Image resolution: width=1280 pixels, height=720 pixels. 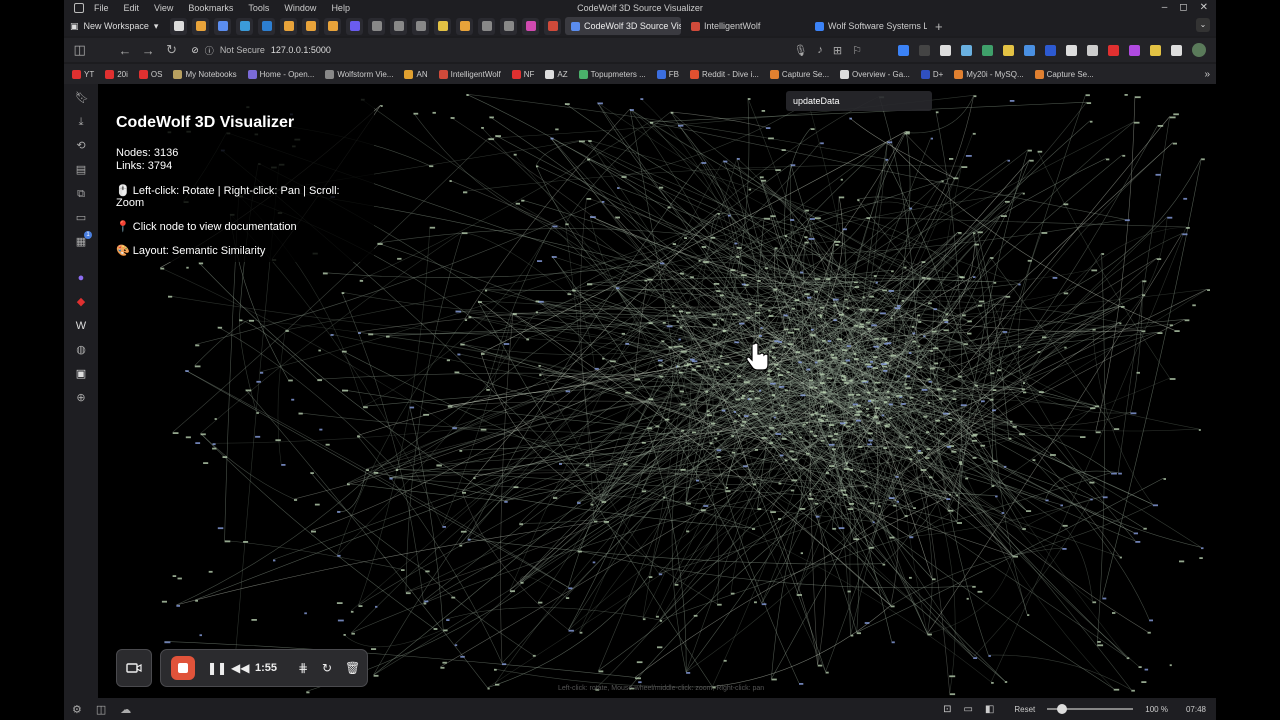 What do you see at coordinates (81, 218) in the screenshot?
I see `reading-list-icon: ▭` at bounding box center [81, 218].